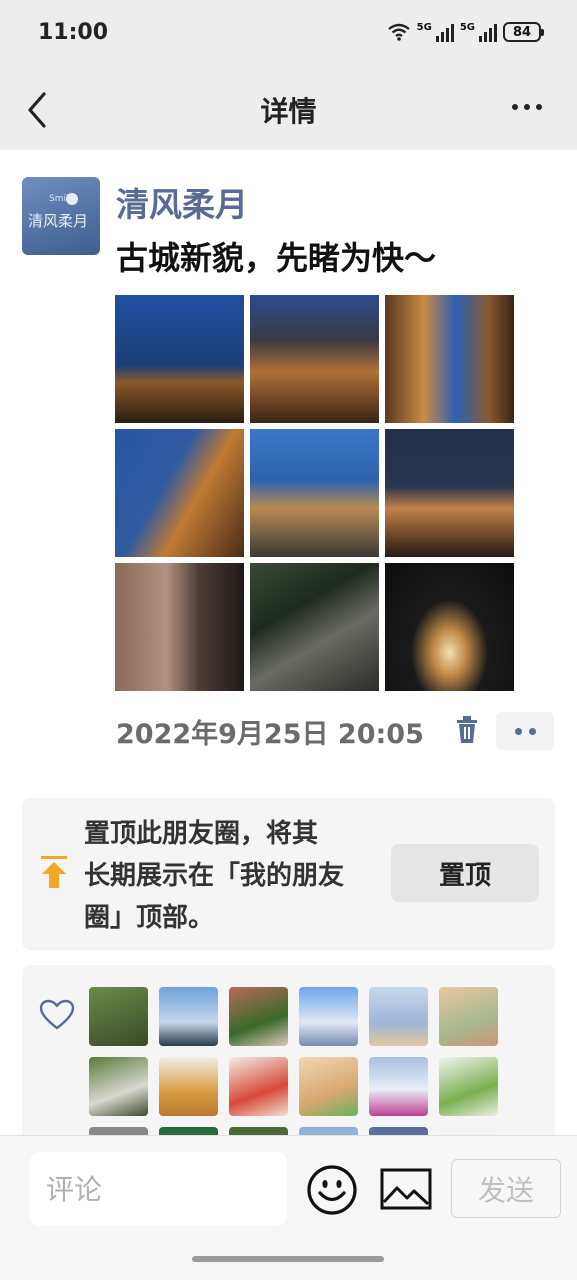 The height and width of the screenshot is (1280, 577). I want to click on image-button, so click(406, 1189).